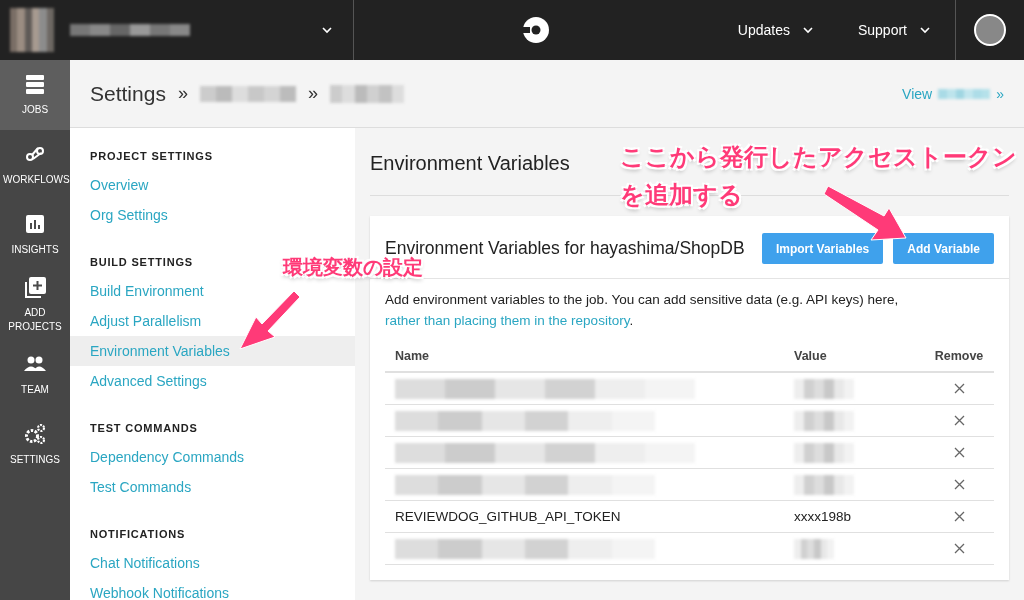 The width and height of the screenshot is (1024, 600). Describe the element at coordinates (212, 589) in the screenshot. I see `settings-menu-link: Webhook Notifications` at that location.